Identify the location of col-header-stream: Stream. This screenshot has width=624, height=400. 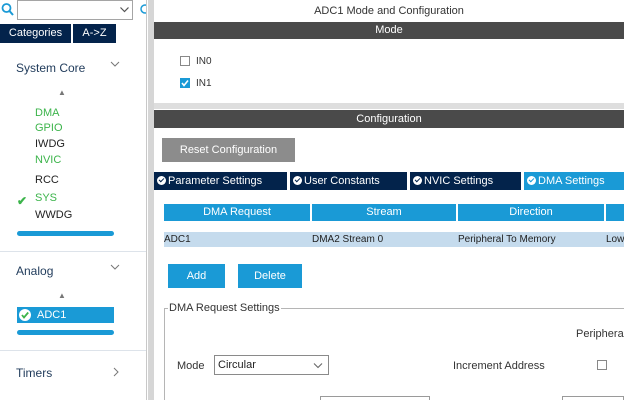
(384, 212).